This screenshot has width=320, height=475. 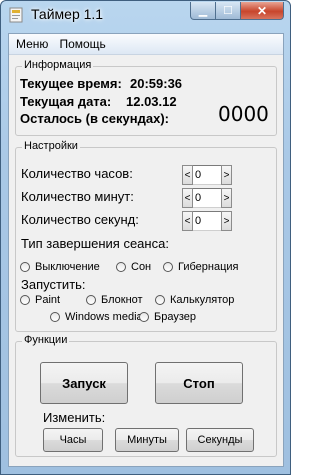 What do you see at coordinates (145, 16) in the screenshot?
I see `title-bar: Таймер 1.1 ▁ ☐ ✕` at bounding box center [145, 16].